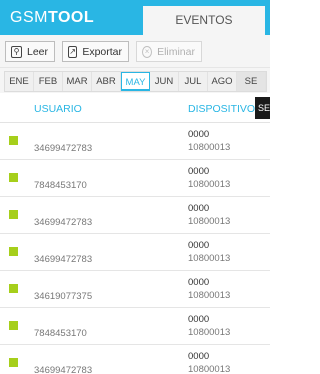  I want to click on toolbar: ⚲ Leer ↗ Exportar × Eliminar, so click(135, 51).